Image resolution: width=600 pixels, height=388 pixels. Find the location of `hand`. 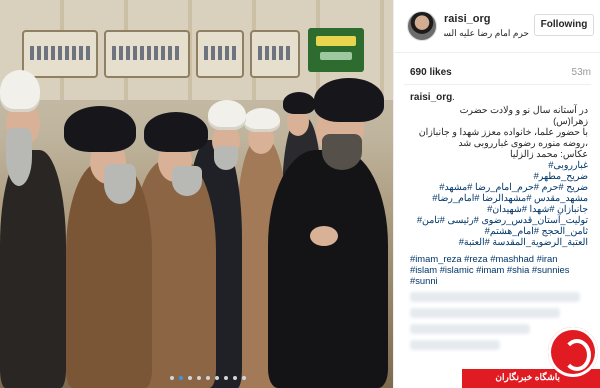

hand is located at coordinates (324, 236).